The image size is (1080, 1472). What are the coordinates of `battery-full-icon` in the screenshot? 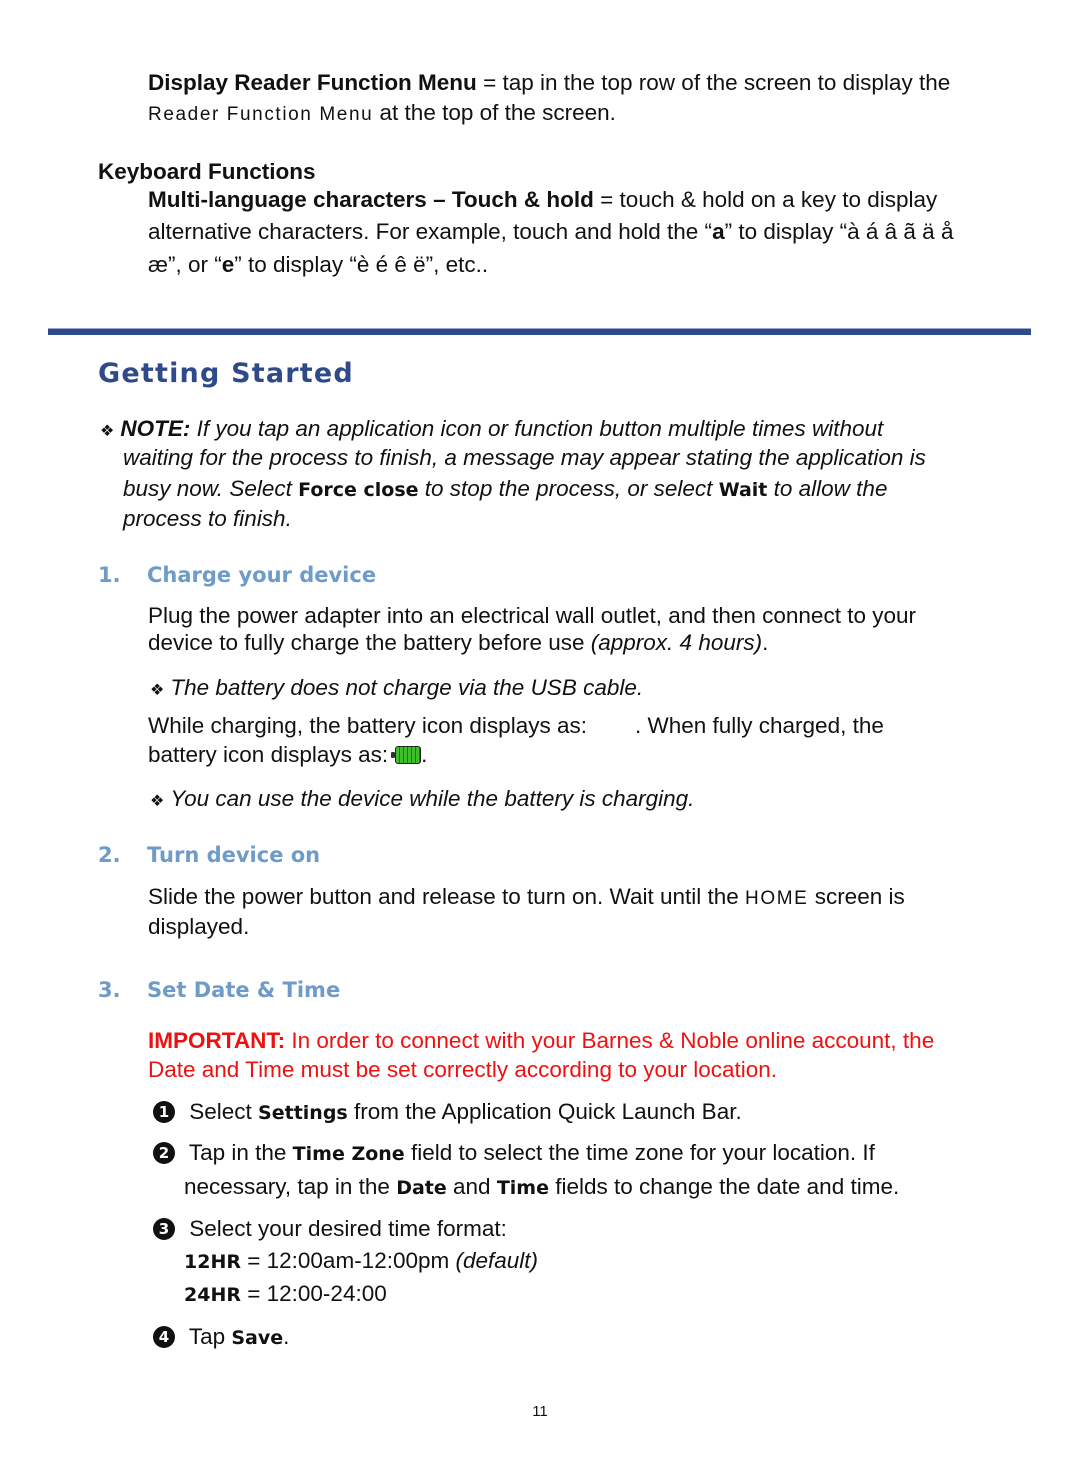 It's located at (406, 755).